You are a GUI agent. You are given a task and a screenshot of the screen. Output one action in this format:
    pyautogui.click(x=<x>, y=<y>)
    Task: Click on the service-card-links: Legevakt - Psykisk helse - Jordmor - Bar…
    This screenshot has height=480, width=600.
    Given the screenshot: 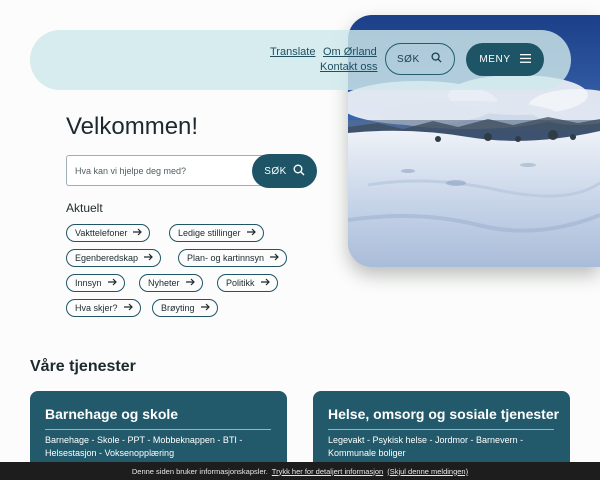 What is the action you would take?
    pyautogui.click(x=442, y=447)
    